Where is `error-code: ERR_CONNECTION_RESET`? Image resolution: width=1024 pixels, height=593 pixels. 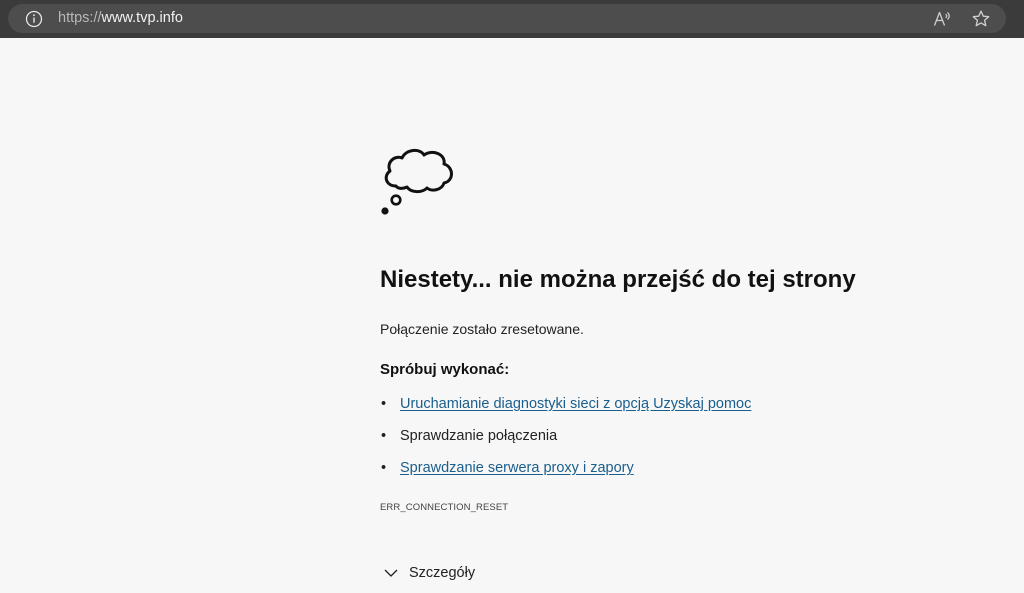
error-code: ERR_CONNECTION_RESET is located at coordinates (444, 507).